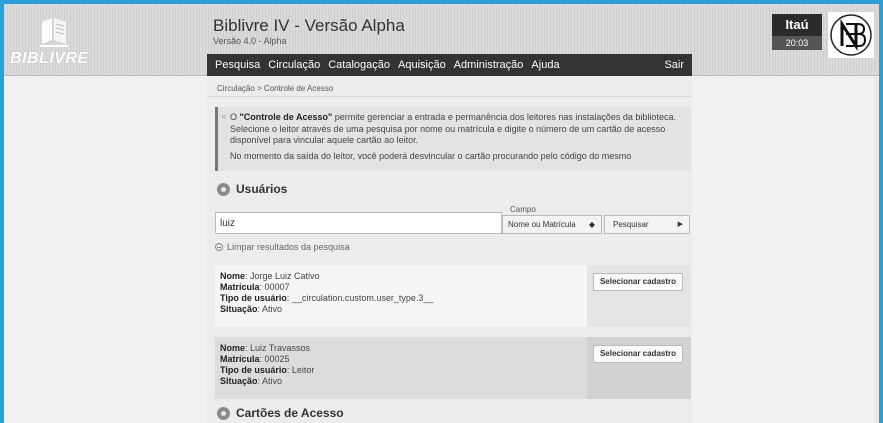  I want to click on clear-results-link: Limpar resultados da pesquisa, so click(282, 247).